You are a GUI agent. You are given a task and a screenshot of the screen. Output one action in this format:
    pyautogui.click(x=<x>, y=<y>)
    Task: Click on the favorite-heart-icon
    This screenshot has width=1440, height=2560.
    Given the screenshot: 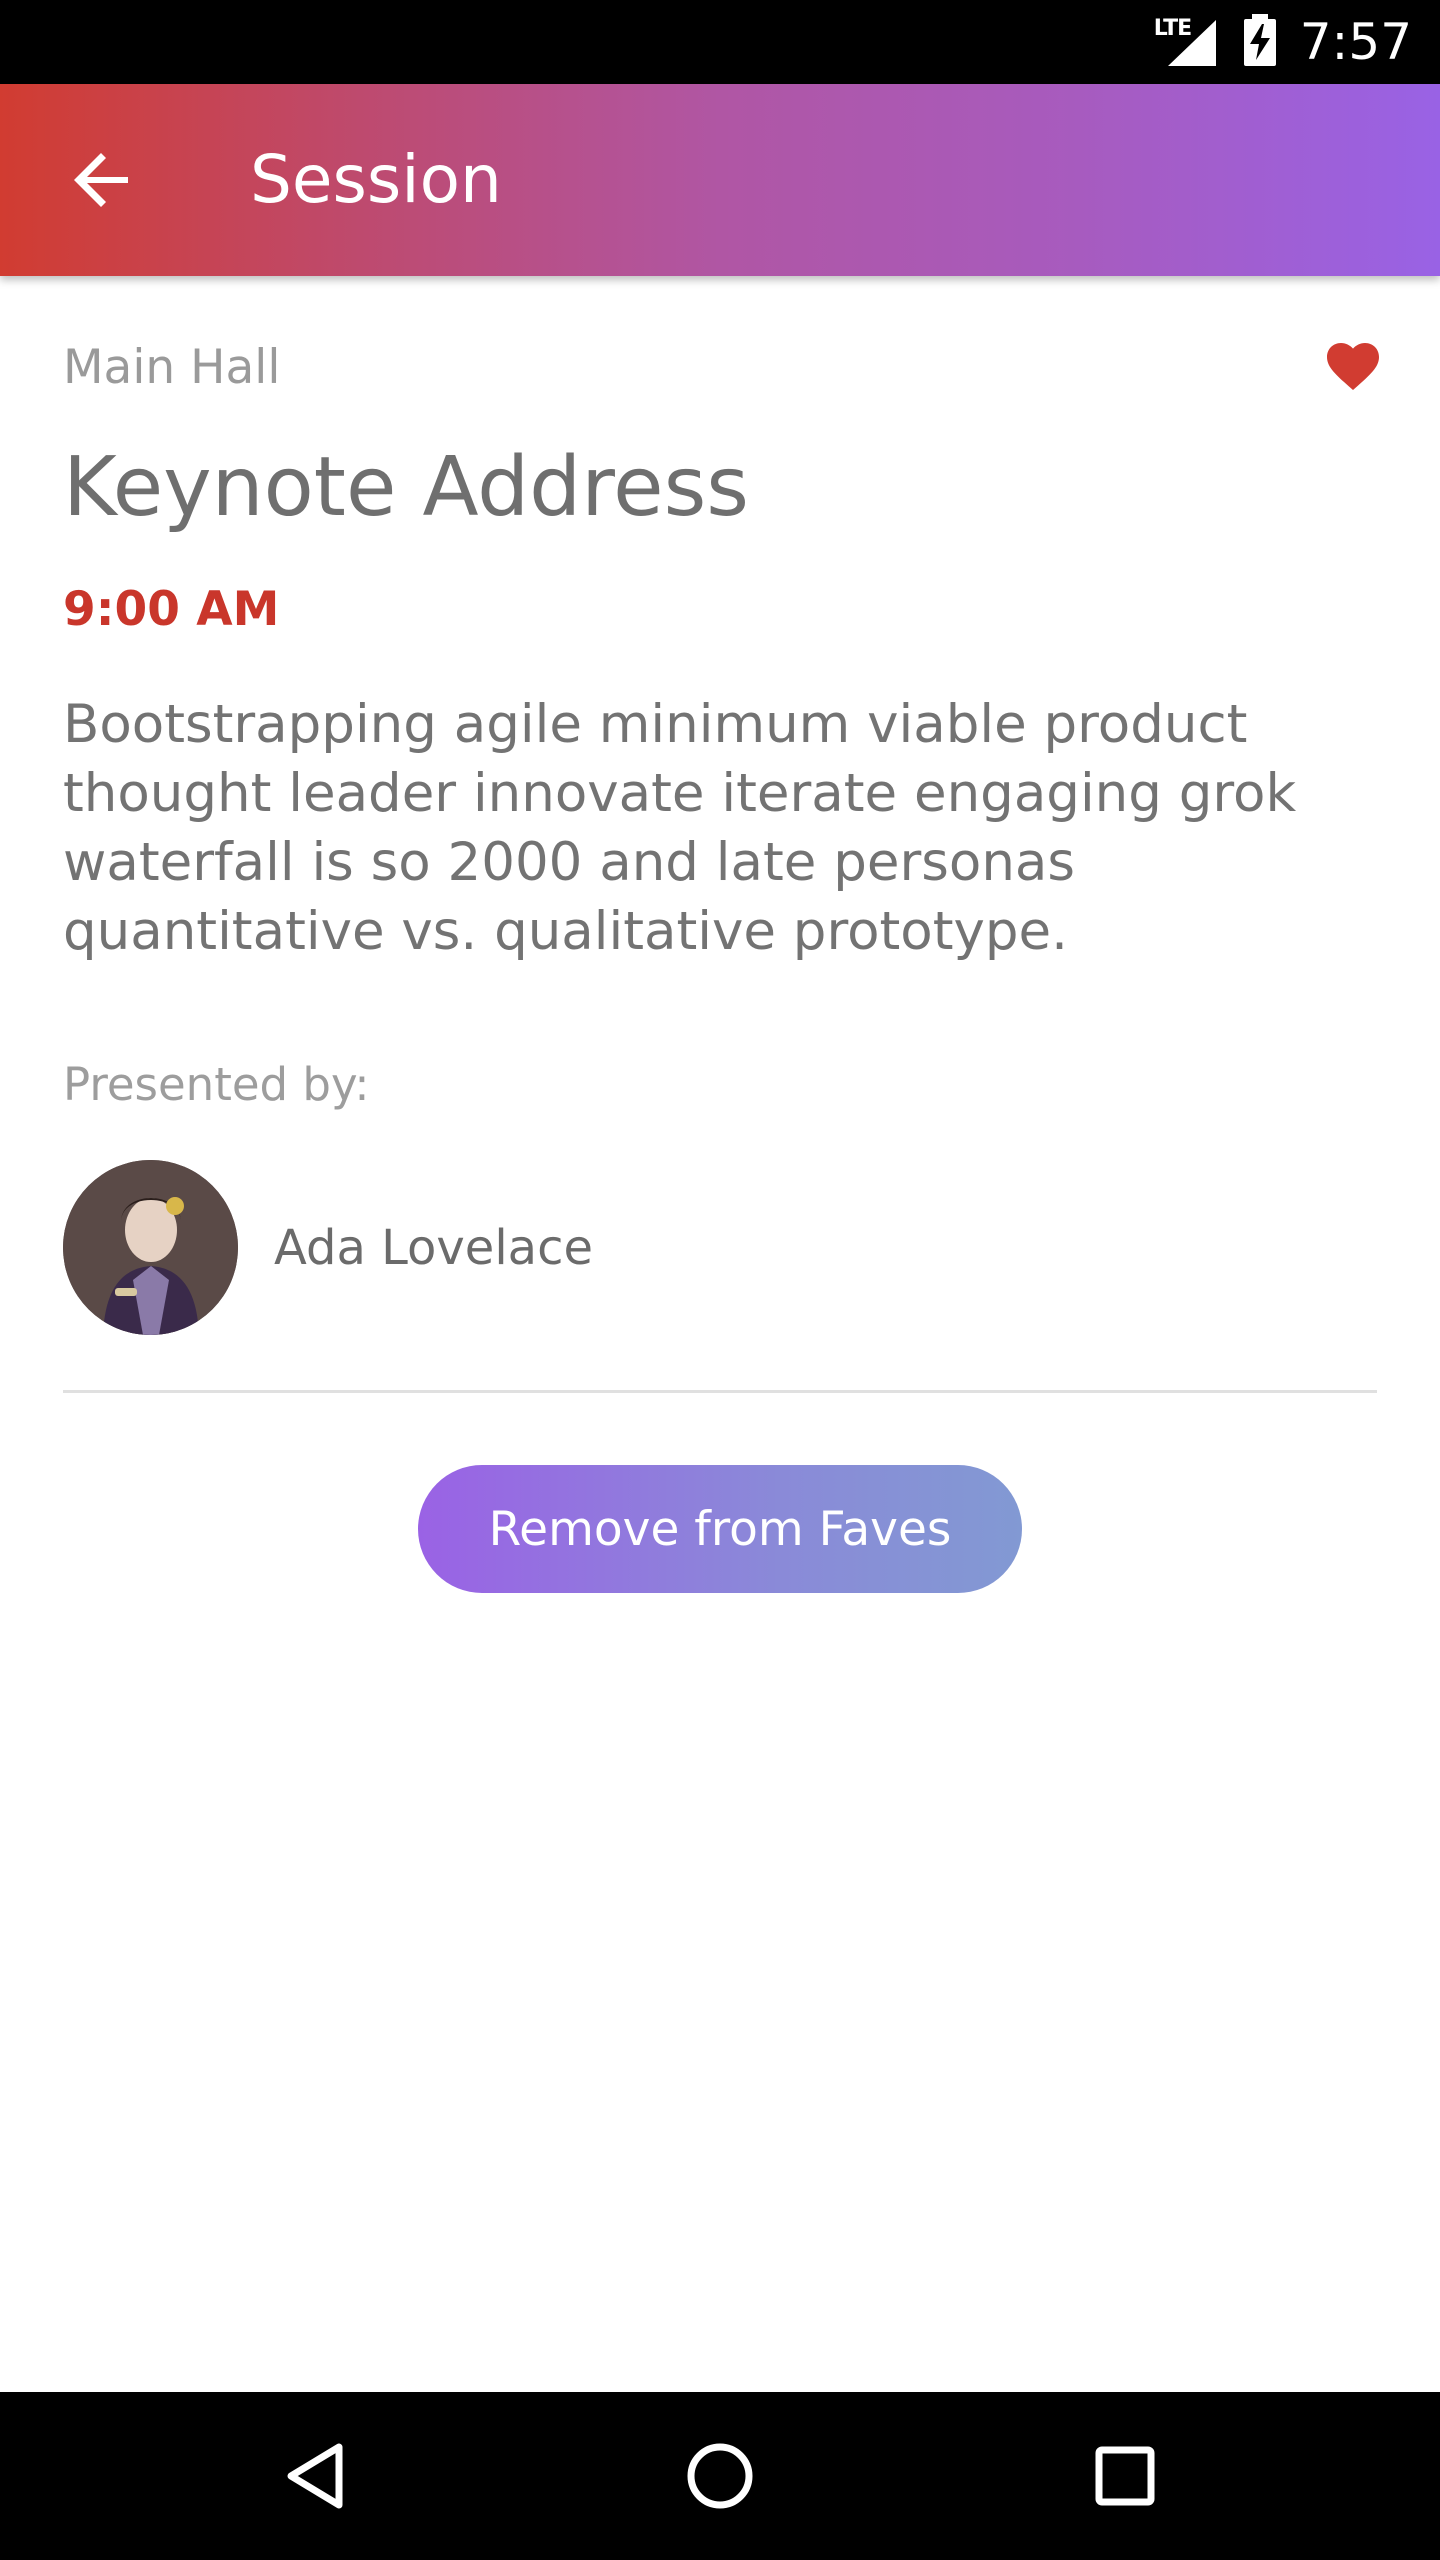 What is the action you would take?
    pyautogui.click(x=1353, y=367)
    